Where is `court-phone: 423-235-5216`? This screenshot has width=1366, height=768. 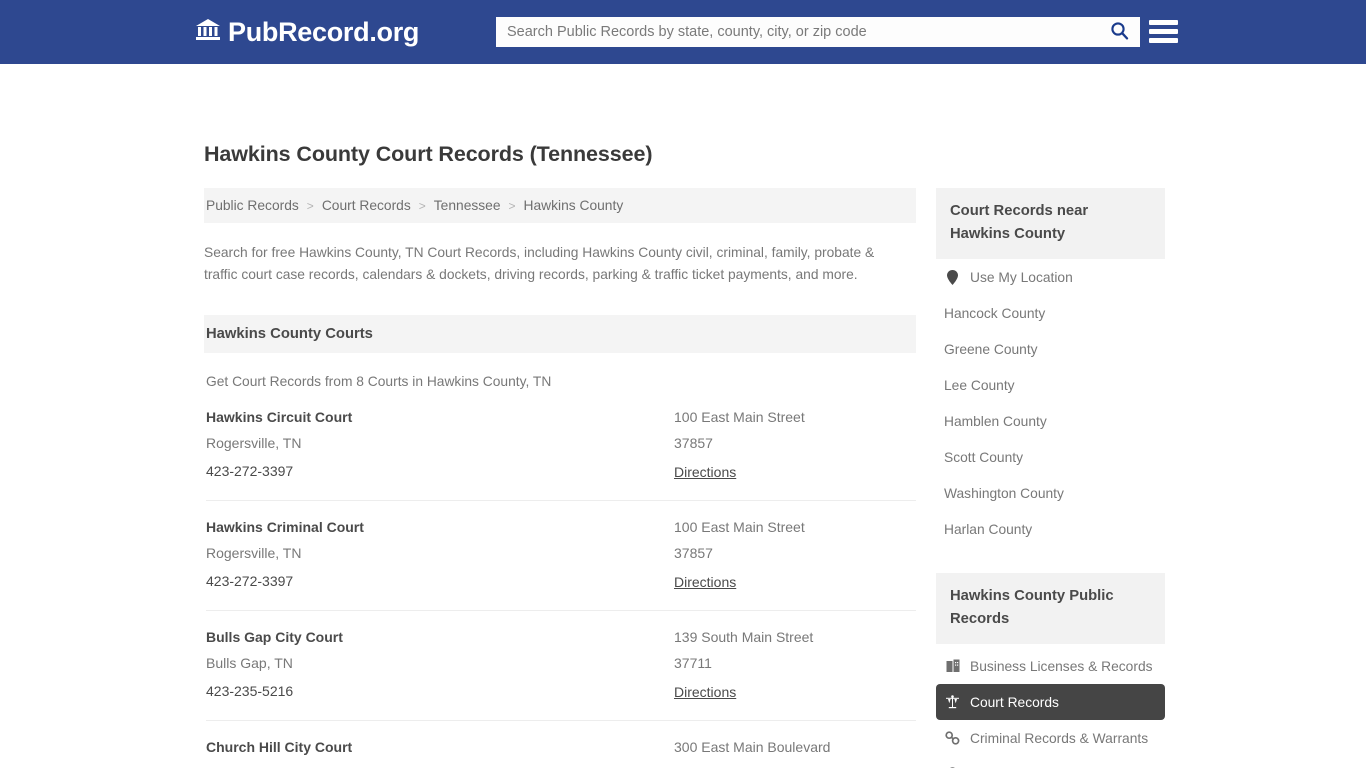
court-phone: 423-235-5216 is located at coordinates (250, 690).